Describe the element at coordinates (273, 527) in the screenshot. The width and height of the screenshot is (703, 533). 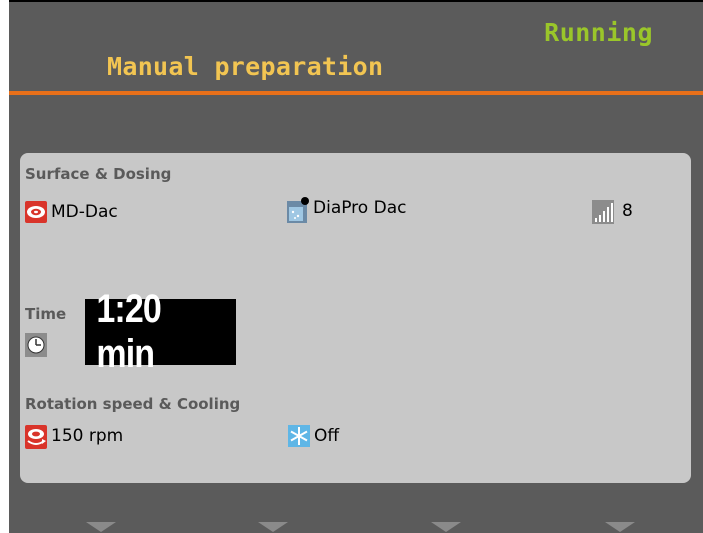
I see `softkey-2-arrow-icon` at that location.